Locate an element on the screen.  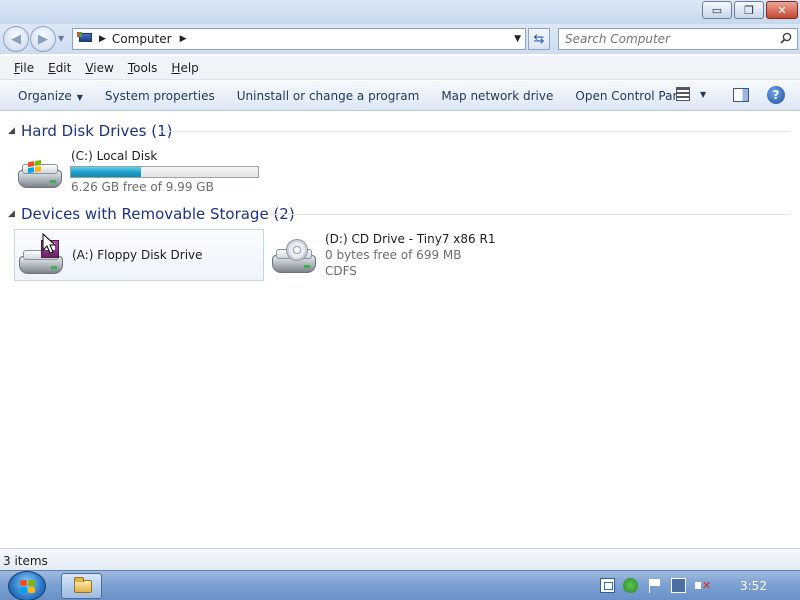
breadcrumb-computer: Computer is located at coordinates (142, 39).